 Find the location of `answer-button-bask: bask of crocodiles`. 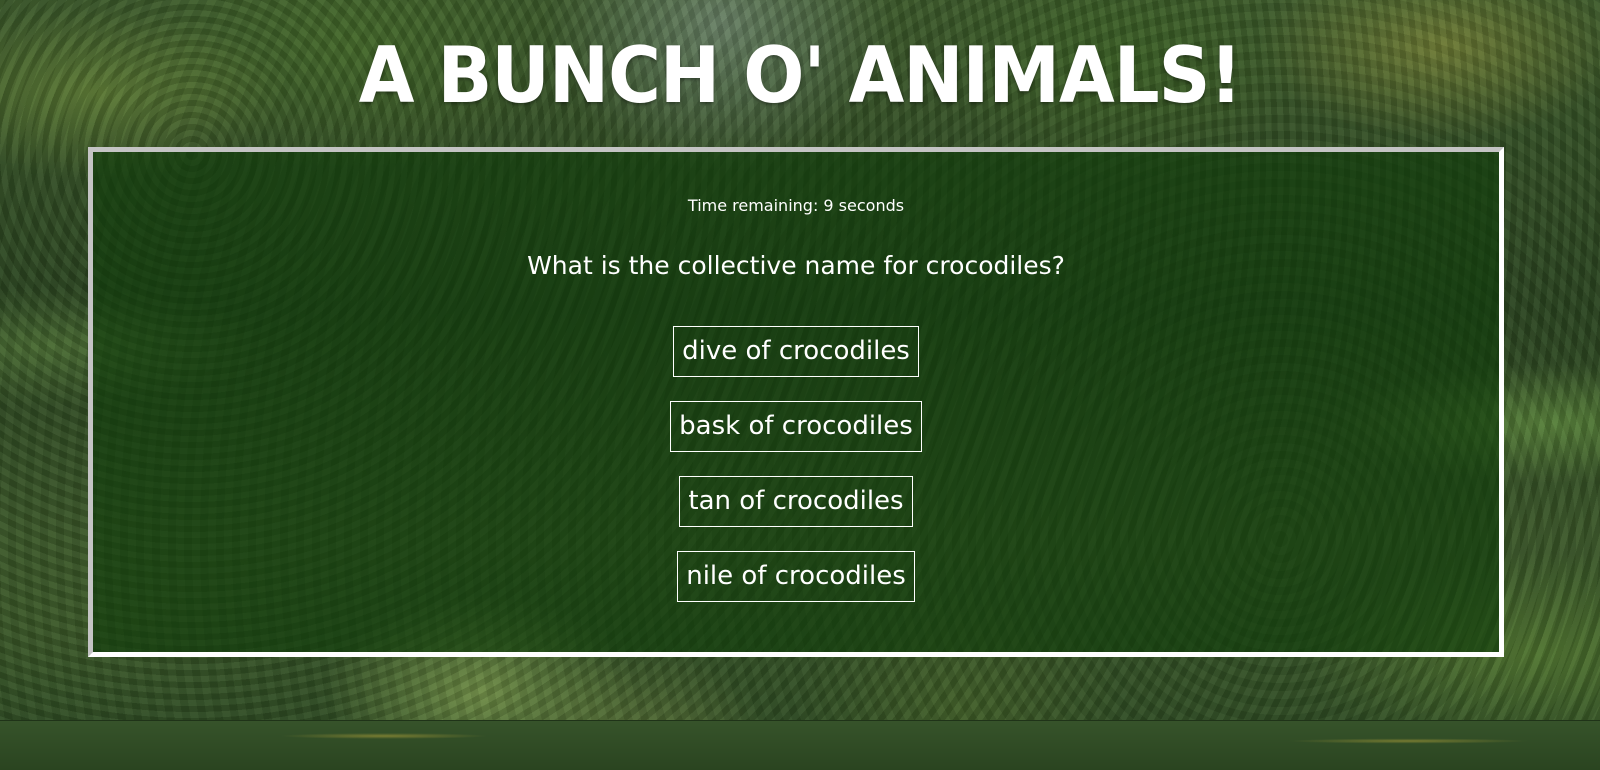

answer-button-bask: bask of crocodiles is located at coordinates (796, 426).